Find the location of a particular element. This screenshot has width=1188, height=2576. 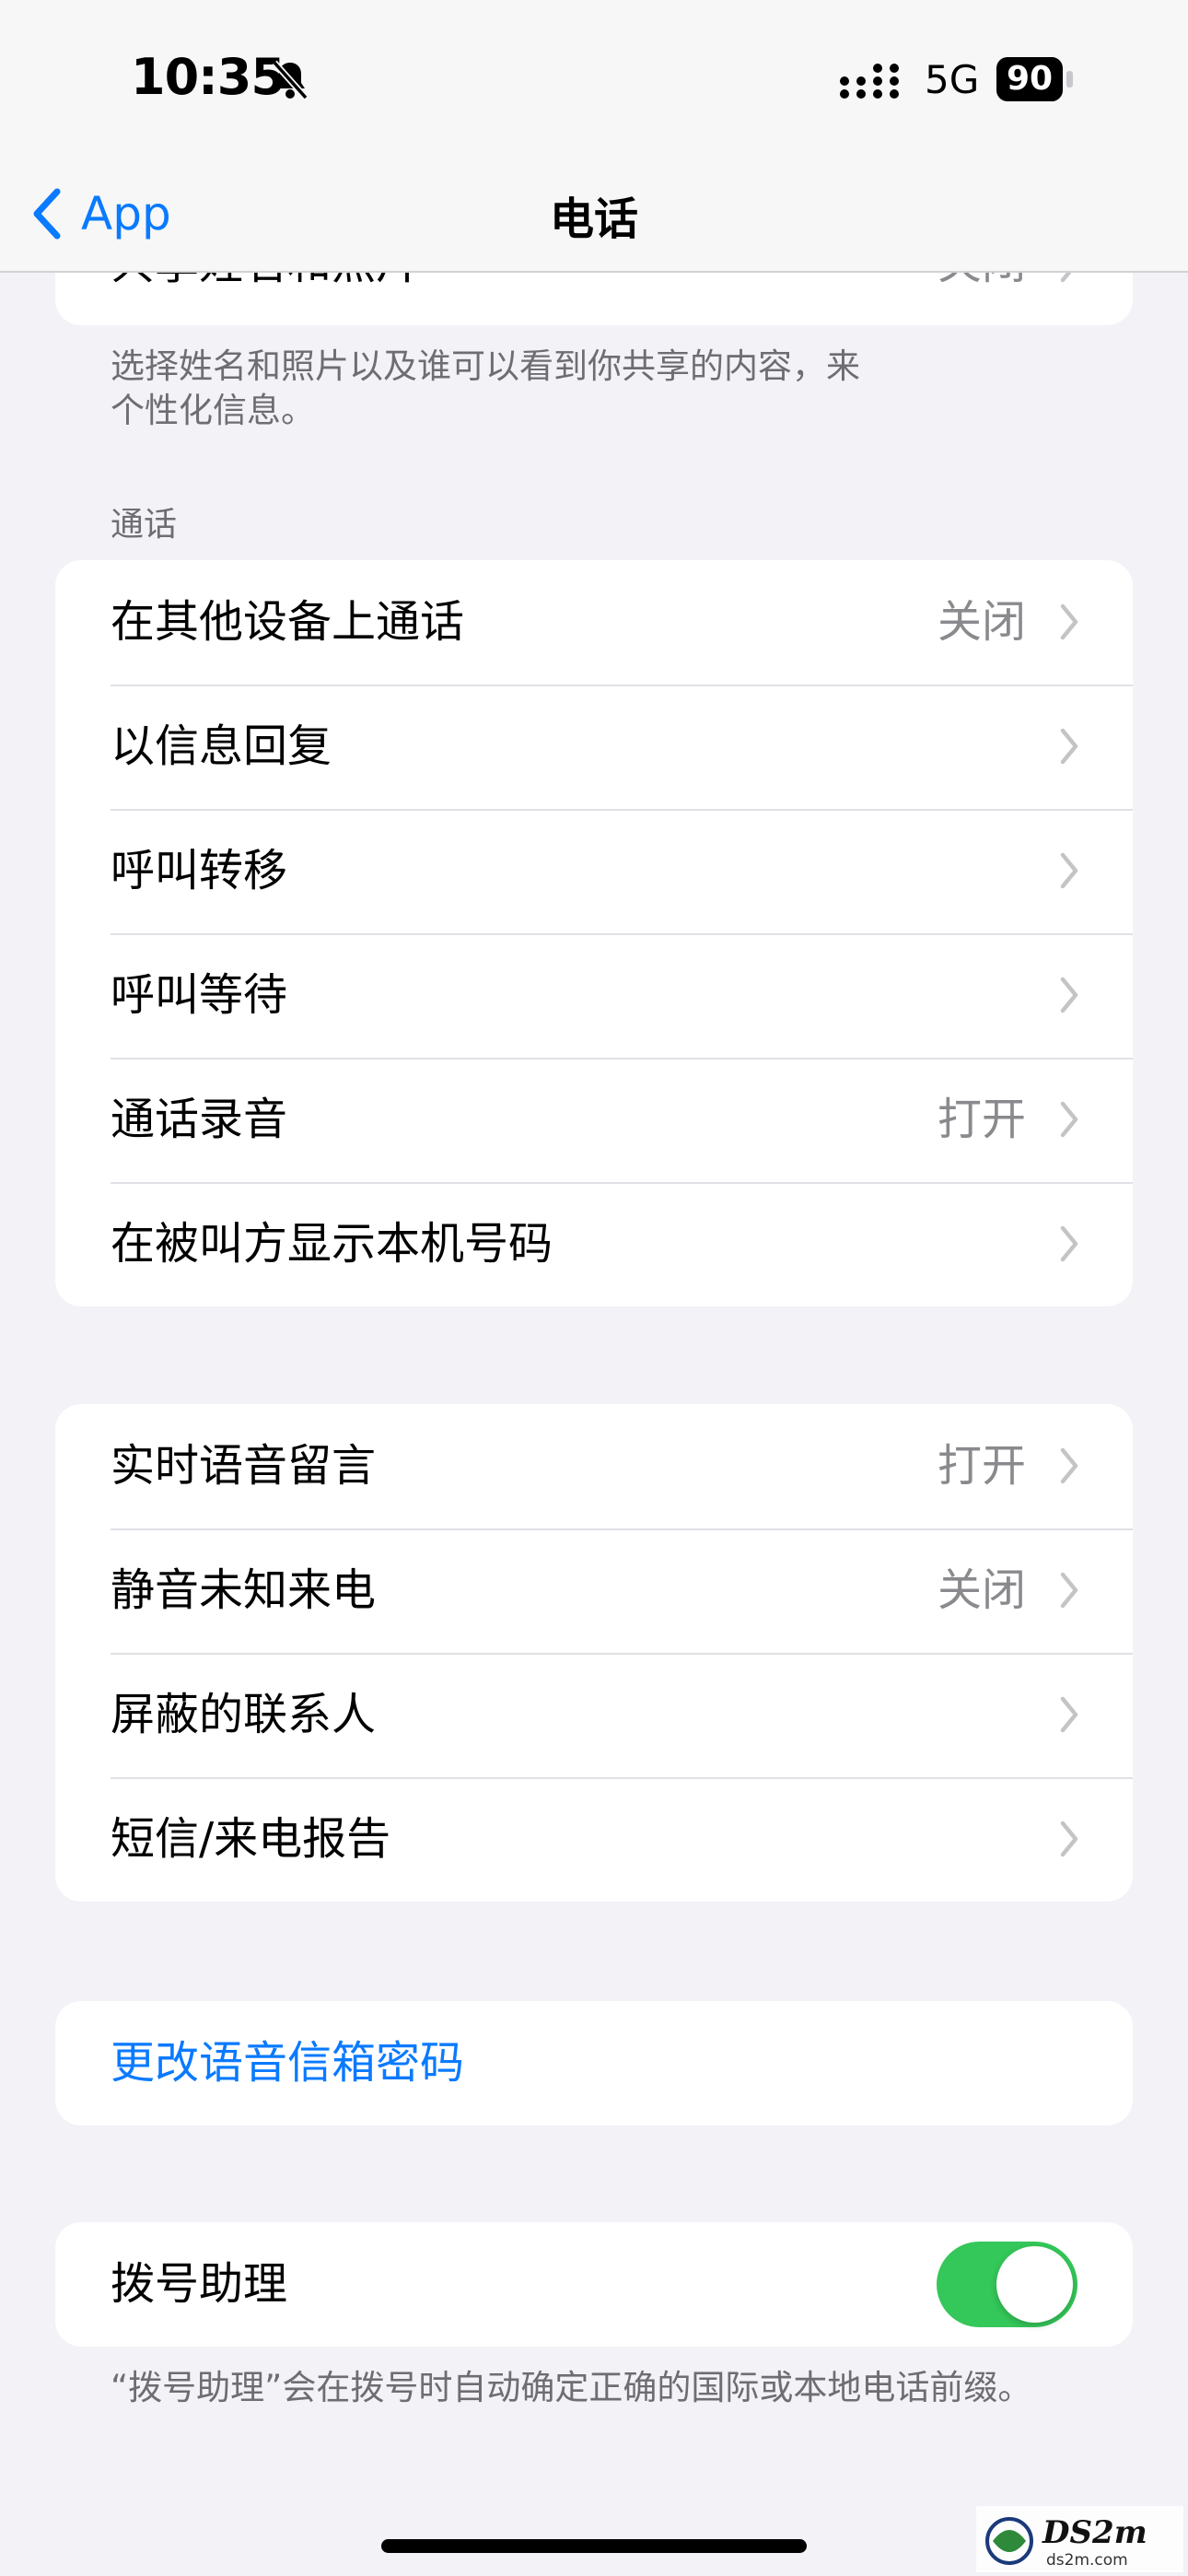

svg-text: DS2m is located at coordinates (1094, 2532).